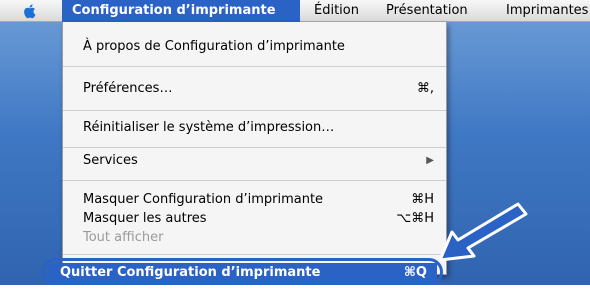 This screenshot has width=590, height=297. I want to click on quit-callout-outline, so click(242, 272).